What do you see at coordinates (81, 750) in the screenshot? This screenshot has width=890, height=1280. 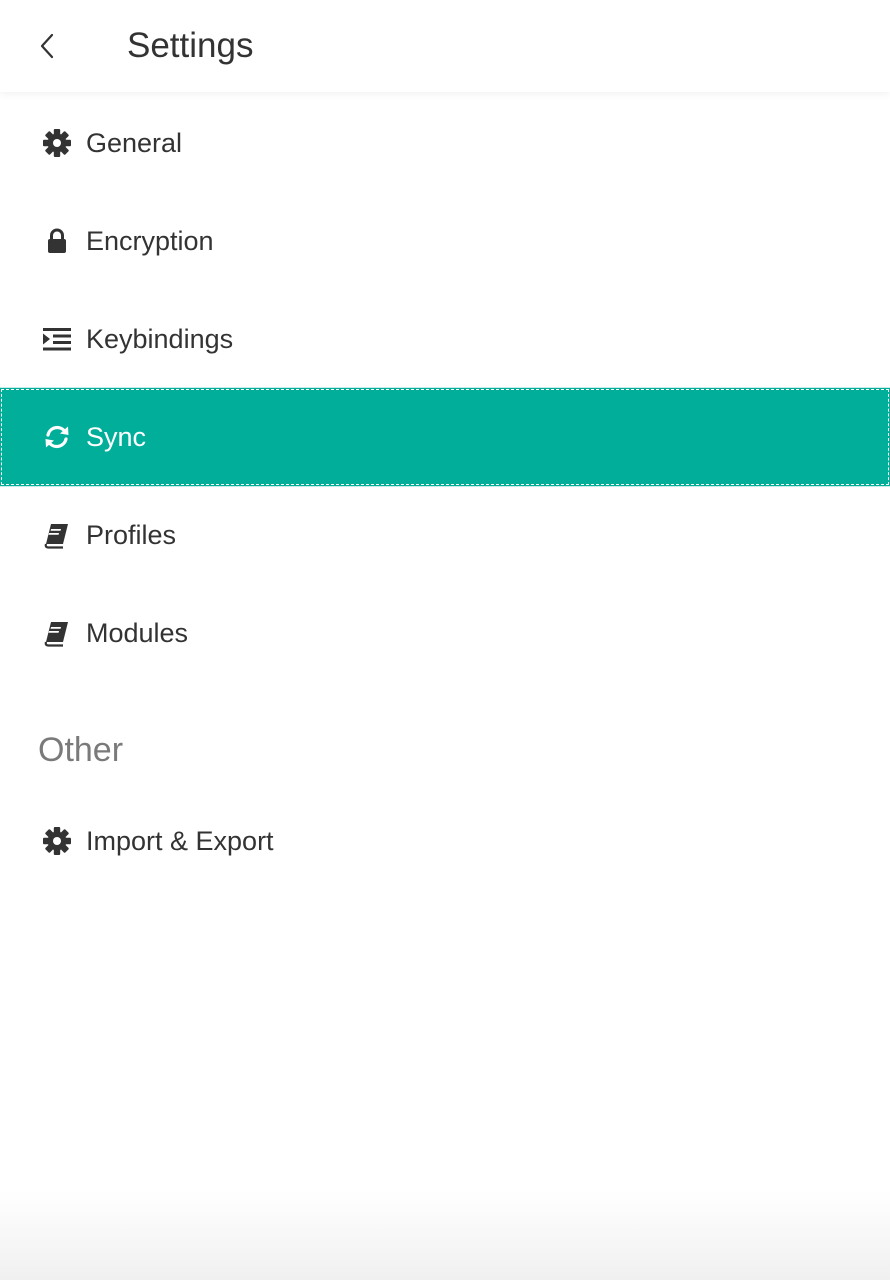 I see `section-heading-other: Other` at bounding box center [81, 750].